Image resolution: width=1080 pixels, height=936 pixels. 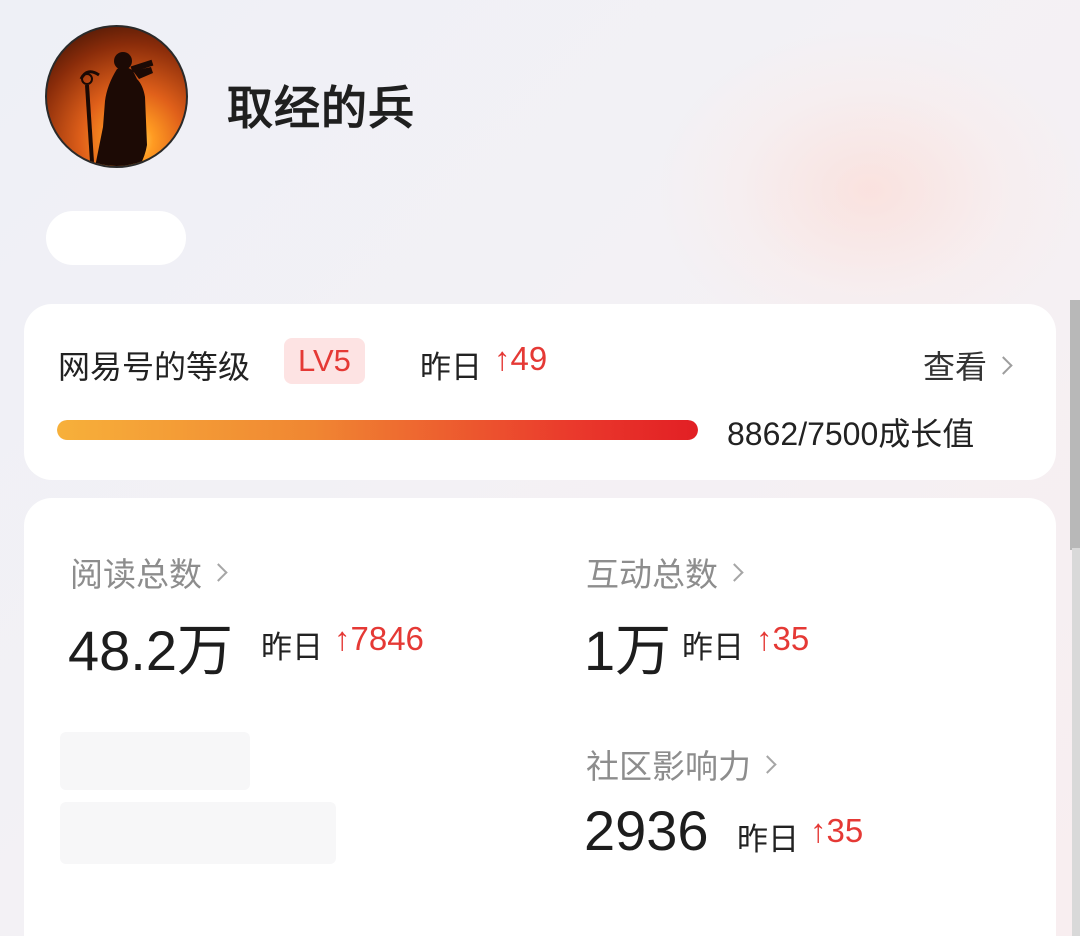 I want to click on reads-total-link: 阅读总数, so click(x=149, y=572).